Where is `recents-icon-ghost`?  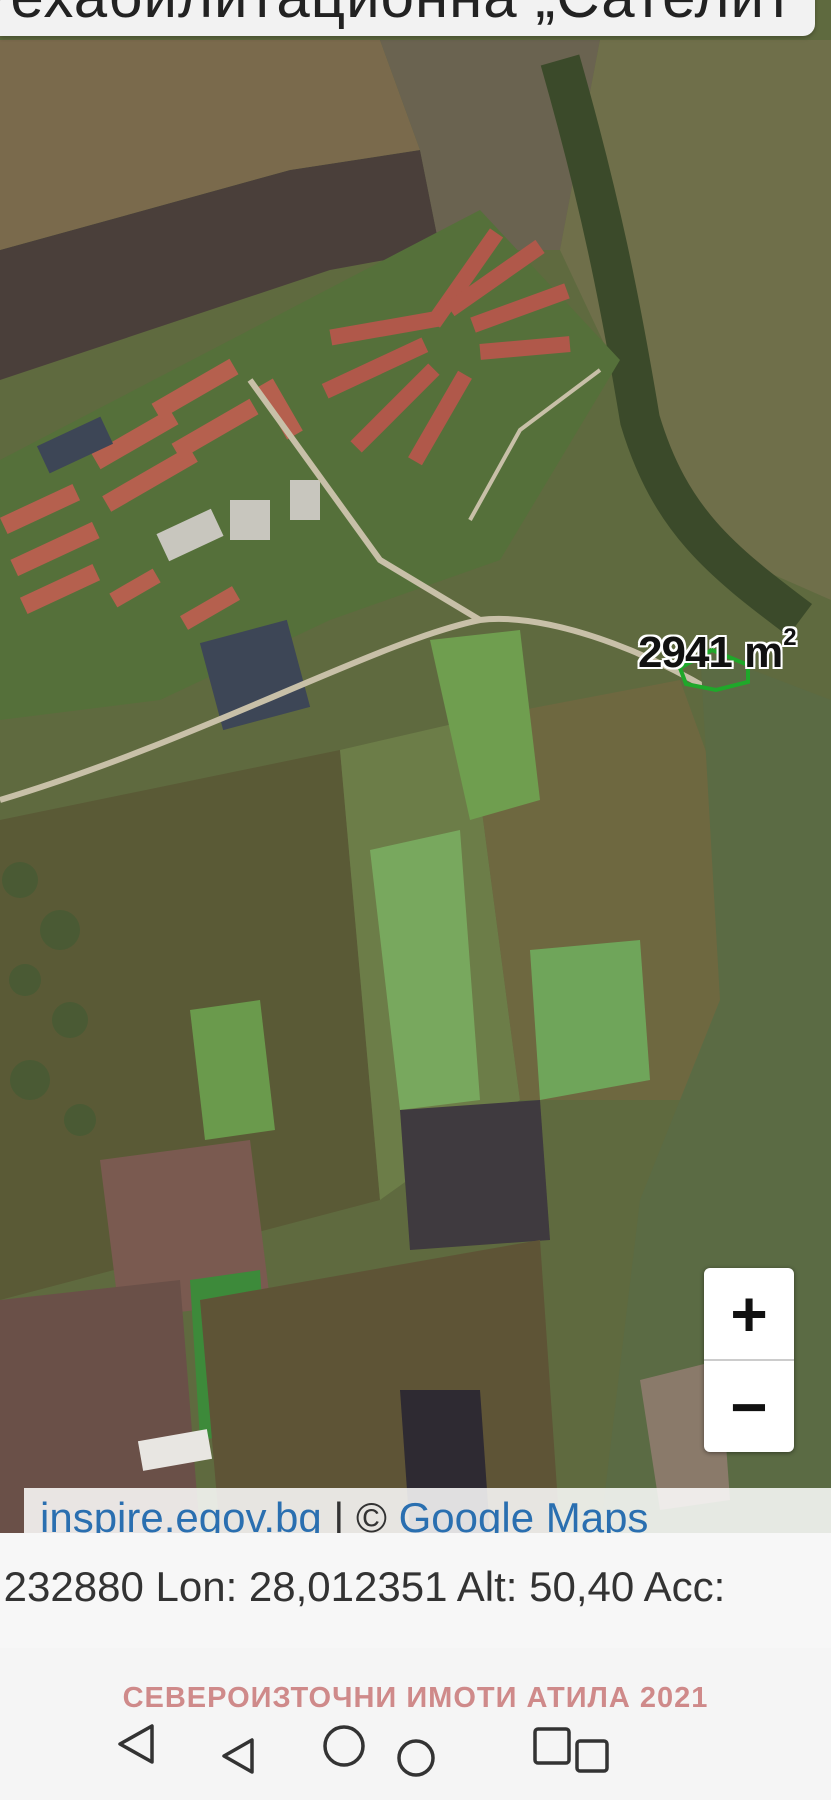 recents-icon-ghost is located at coordinates (592, 1756).